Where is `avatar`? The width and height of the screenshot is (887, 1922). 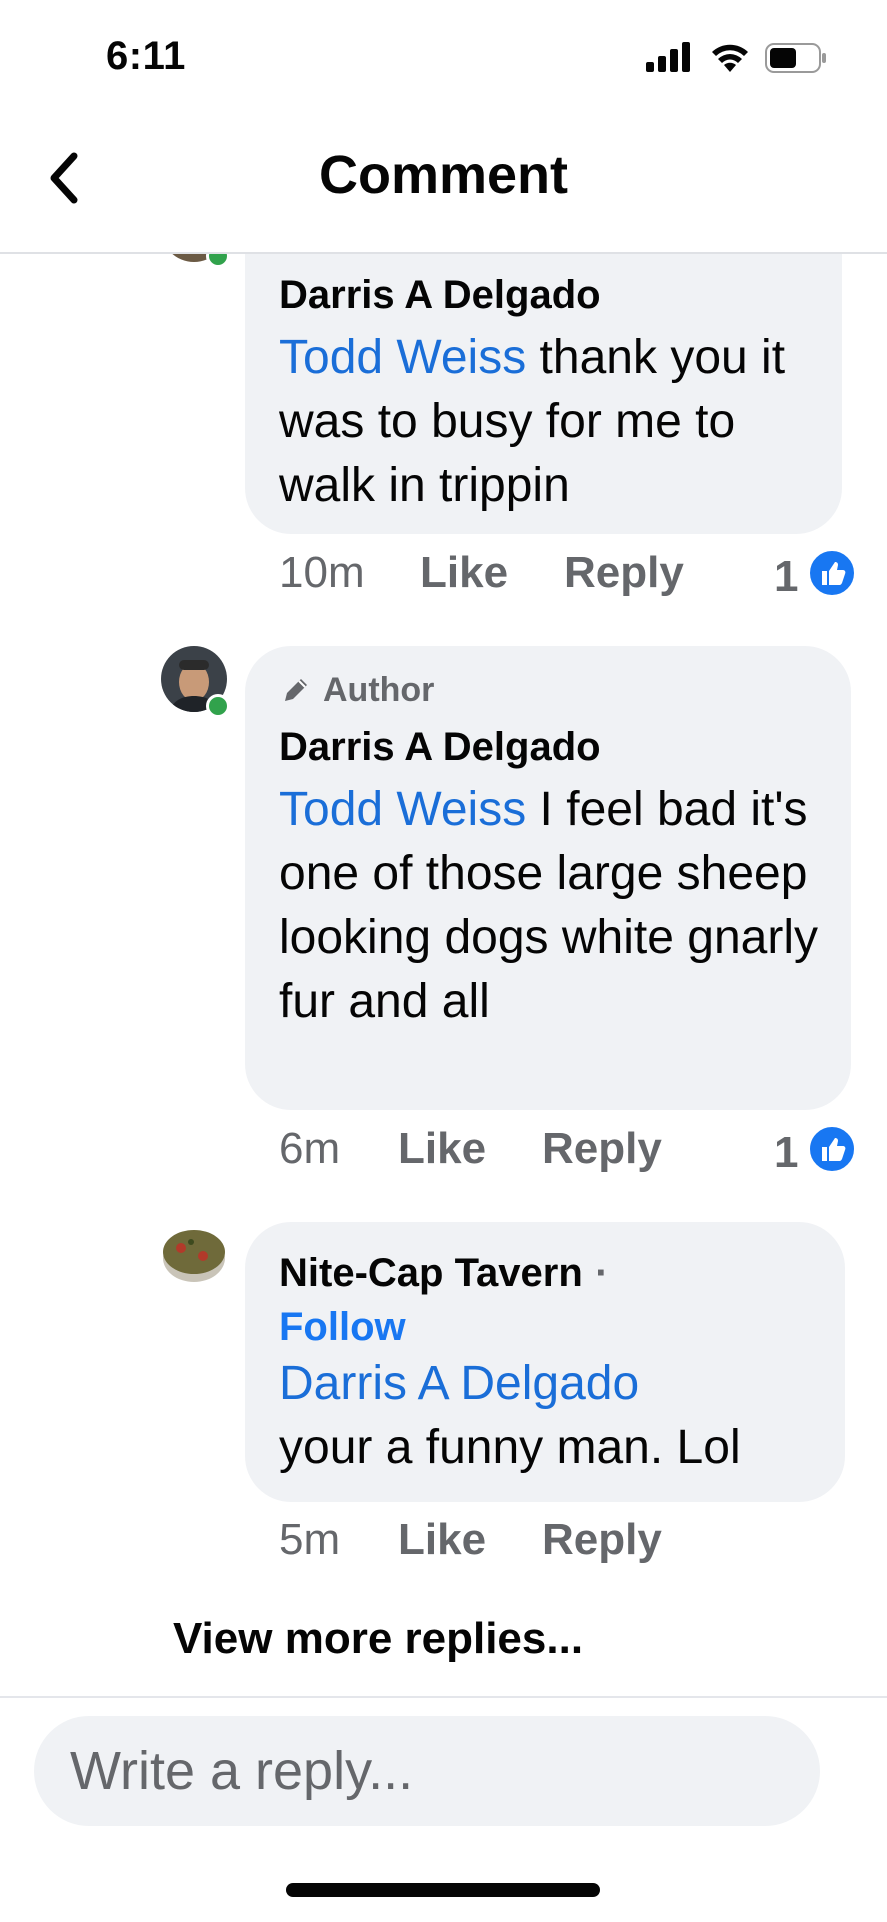 avatar is located at coordinates (194, 1255).